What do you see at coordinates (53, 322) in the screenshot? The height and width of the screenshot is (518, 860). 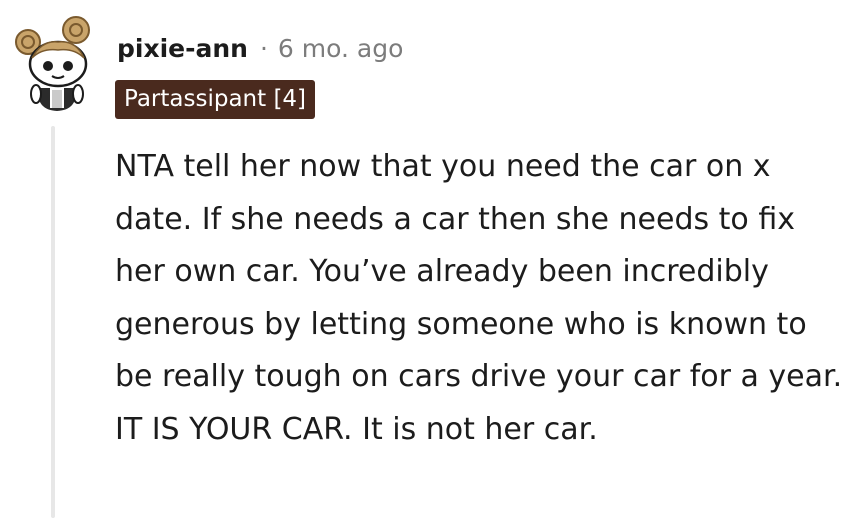 I see `thread-line` at bounding box center [53, 322].